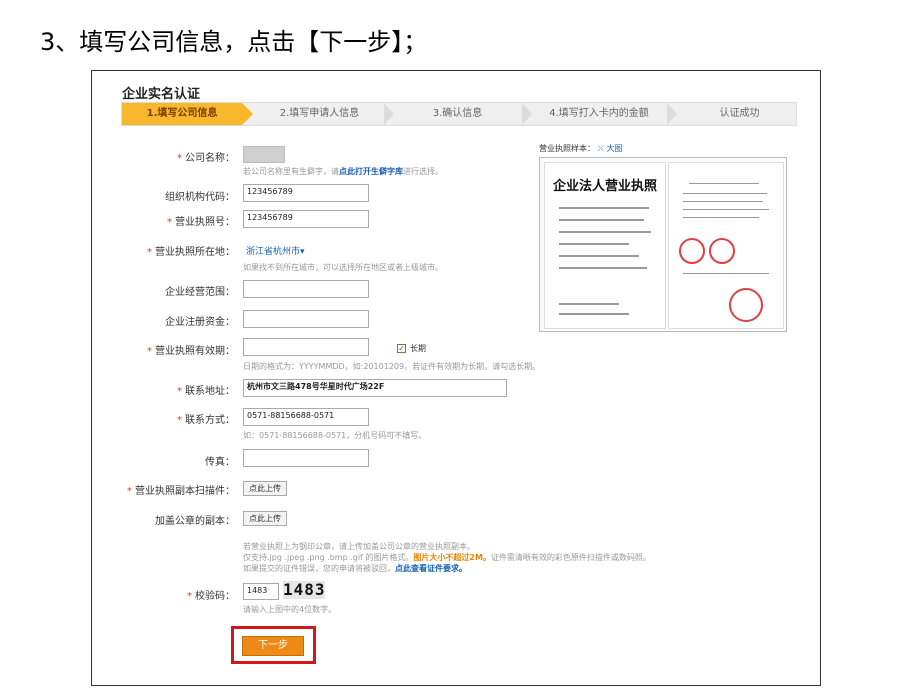  Describe the element at coordinates (200, 322) in the screenshot. I see `registered-capital-label: 企业注册资金：` at that location.